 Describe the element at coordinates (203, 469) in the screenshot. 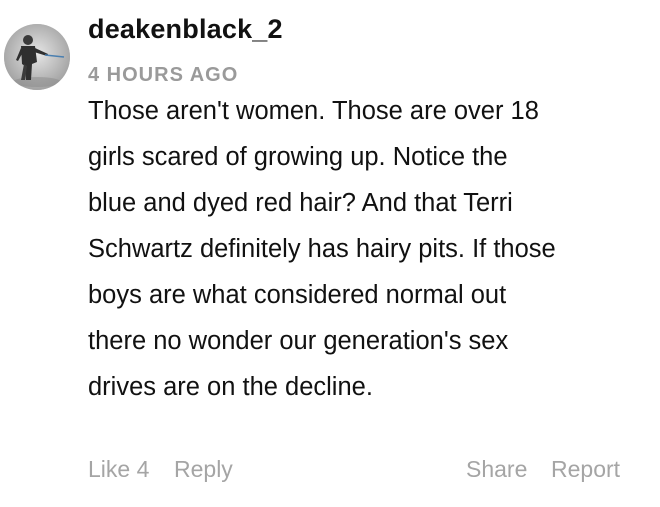

I see `reply-button: Reply` at that location.